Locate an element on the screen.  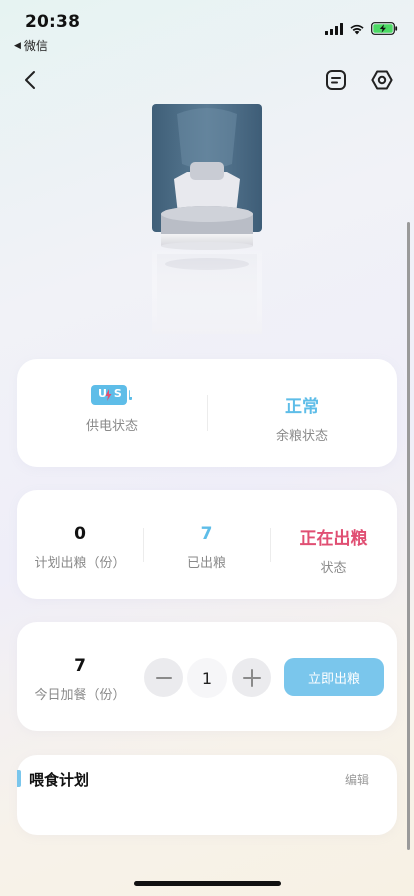
pet-feeder-illustration is located at coordinates (207, 219).